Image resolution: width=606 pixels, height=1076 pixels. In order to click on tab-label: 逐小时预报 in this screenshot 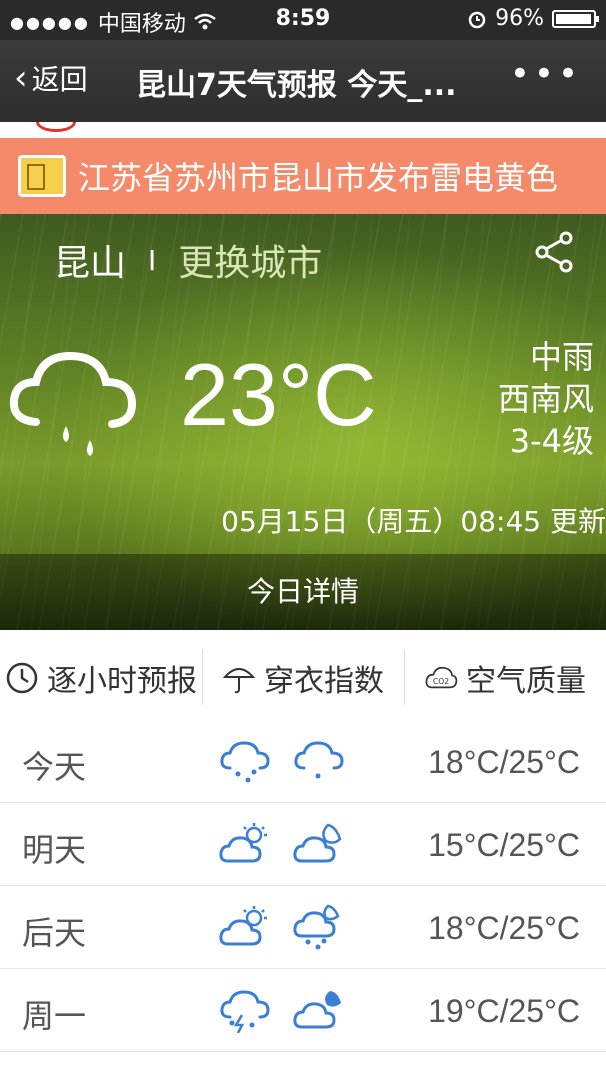, I will do `click(122, 681)`.